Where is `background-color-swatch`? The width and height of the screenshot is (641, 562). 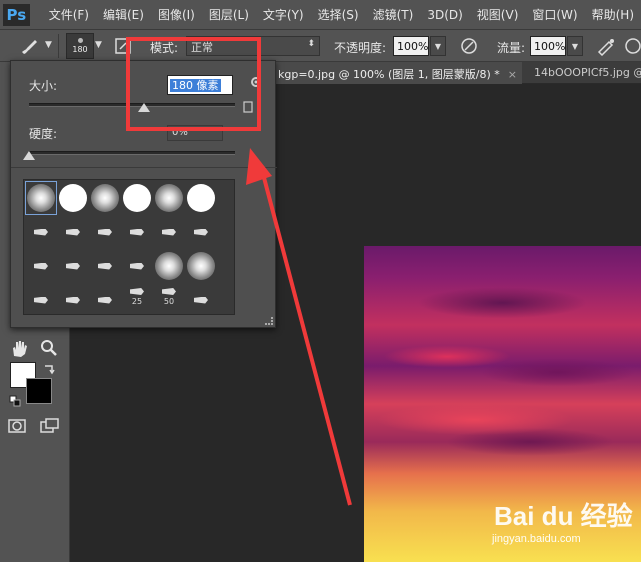
background-color-swatch is located at coordinates (39, 391).